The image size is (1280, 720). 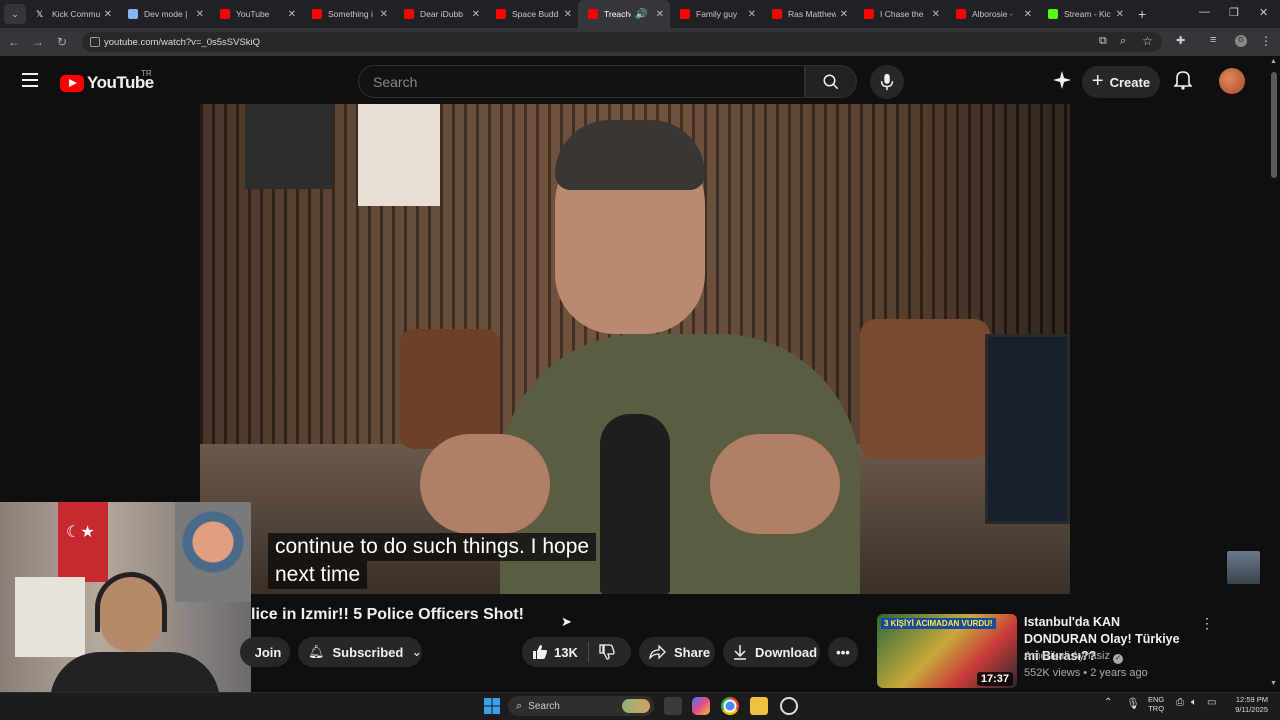 I want to click on youtube-play-icon, so click(x=72, y=83).